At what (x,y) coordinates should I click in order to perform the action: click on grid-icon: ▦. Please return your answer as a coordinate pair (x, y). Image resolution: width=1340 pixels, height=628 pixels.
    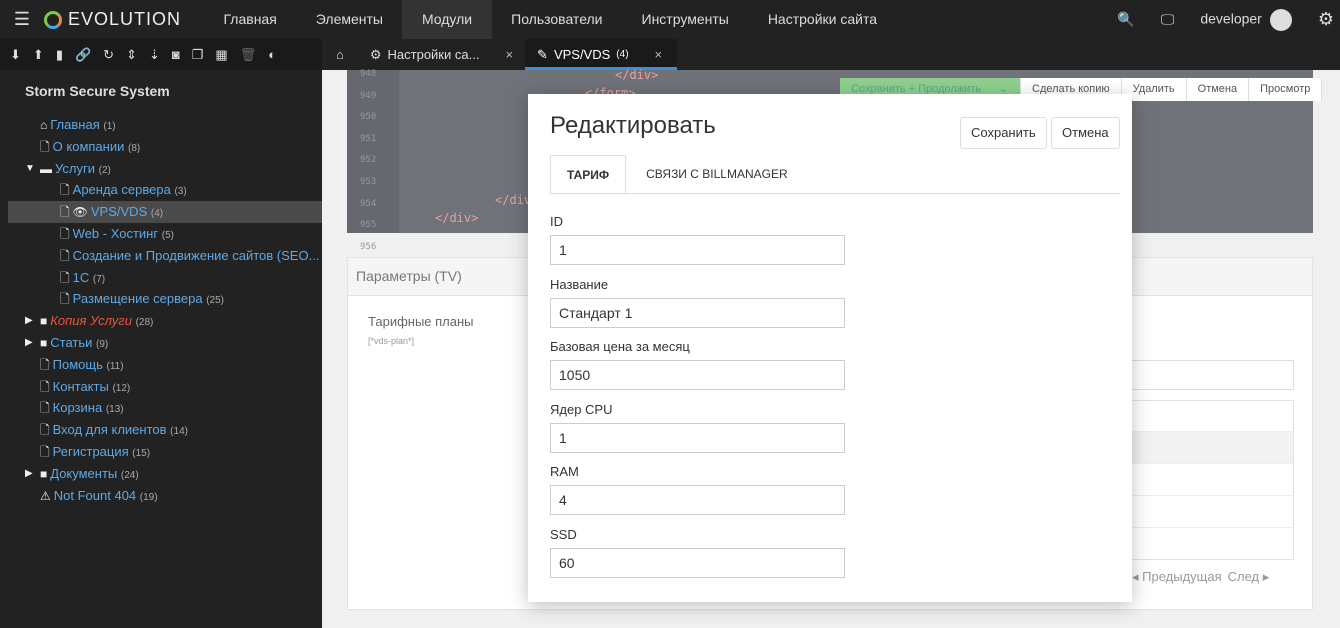
    Looking at the image, I should click on (221, 55).